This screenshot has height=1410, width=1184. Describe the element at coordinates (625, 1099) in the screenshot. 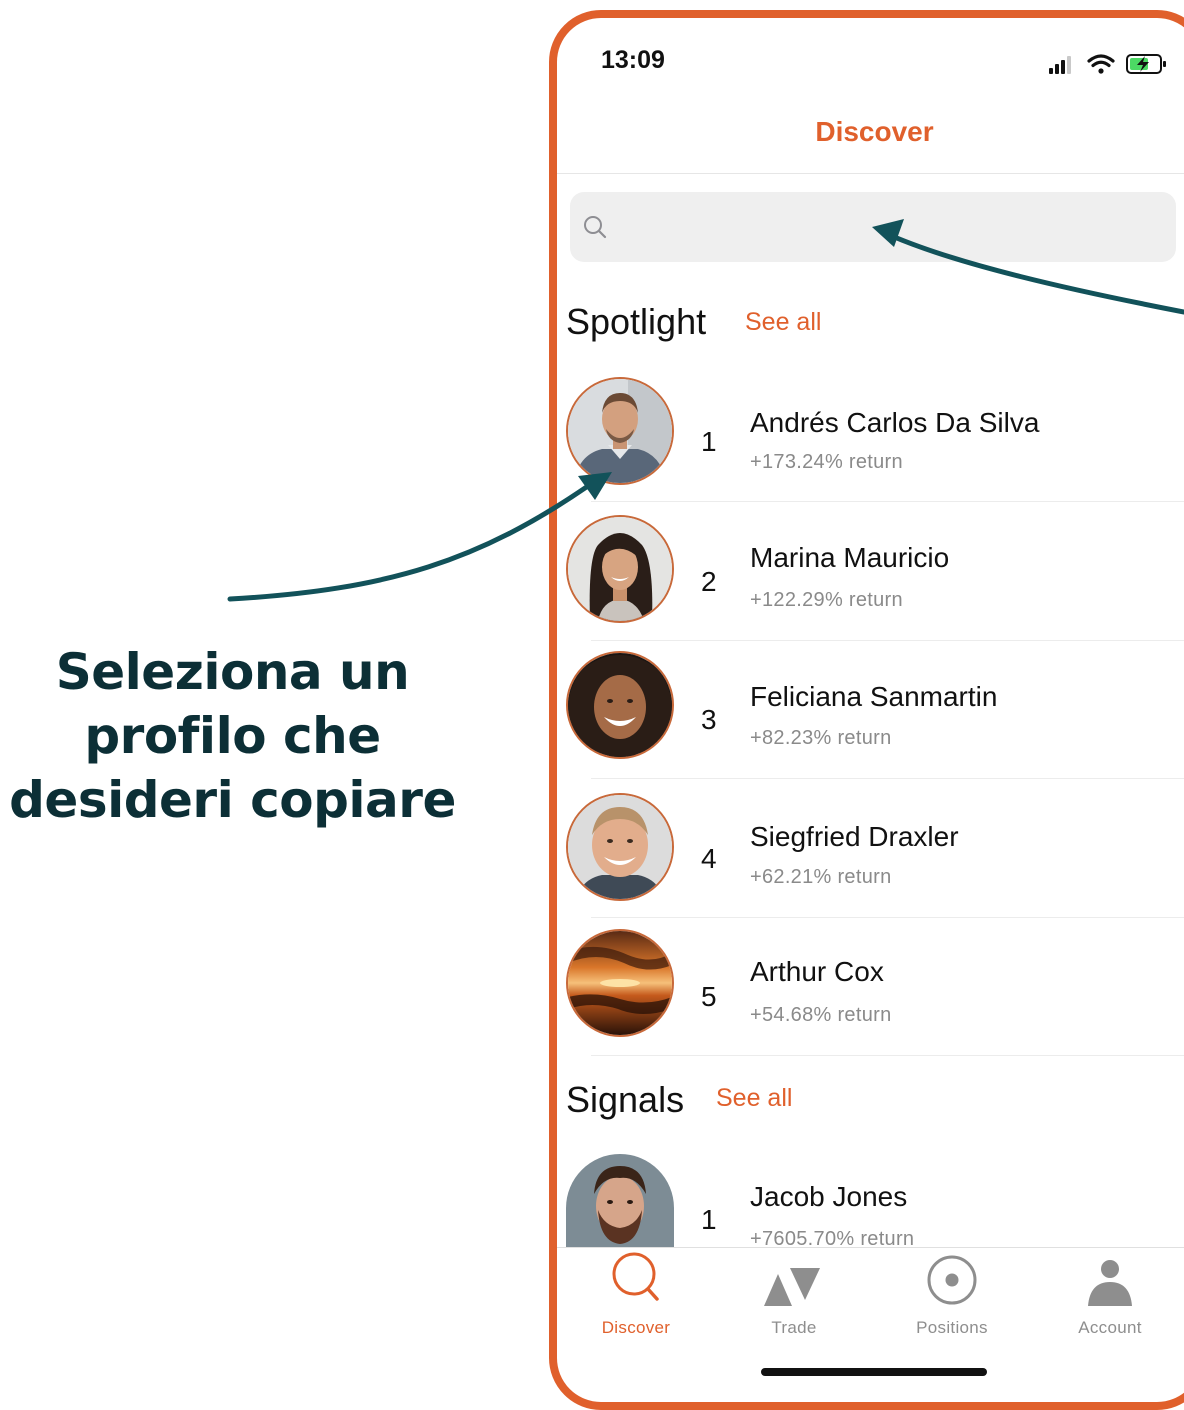

I see `signals-title: Signals` at that location.